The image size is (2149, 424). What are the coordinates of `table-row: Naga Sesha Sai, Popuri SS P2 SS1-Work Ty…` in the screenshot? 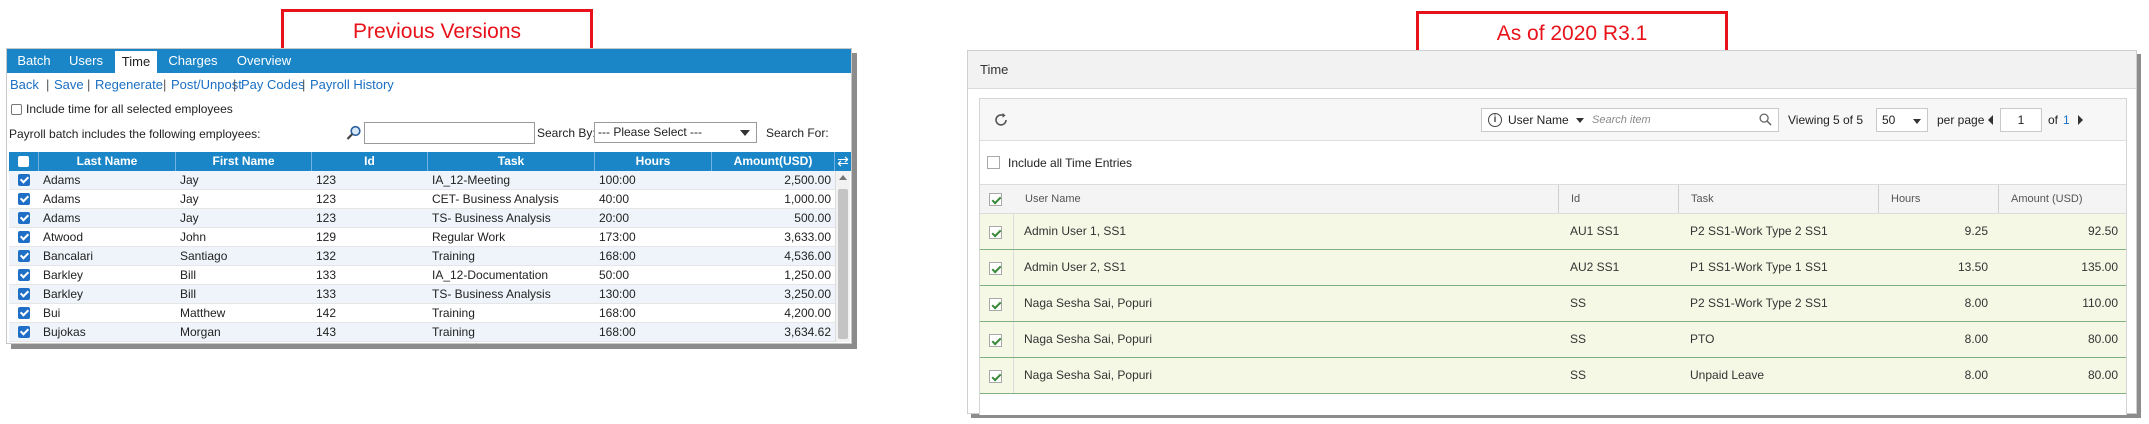 It's located at (1553, 304).